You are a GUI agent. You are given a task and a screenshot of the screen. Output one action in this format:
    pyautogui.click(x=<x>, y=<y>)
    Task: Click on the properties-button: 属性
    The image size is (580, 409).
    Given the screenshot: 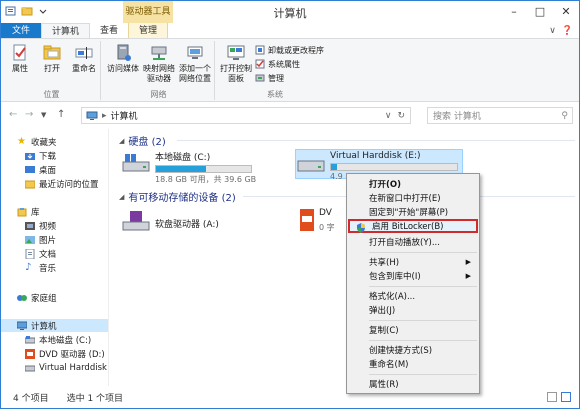 What is the action you would take?
    pyautogui.click(x=20, y=58)
    